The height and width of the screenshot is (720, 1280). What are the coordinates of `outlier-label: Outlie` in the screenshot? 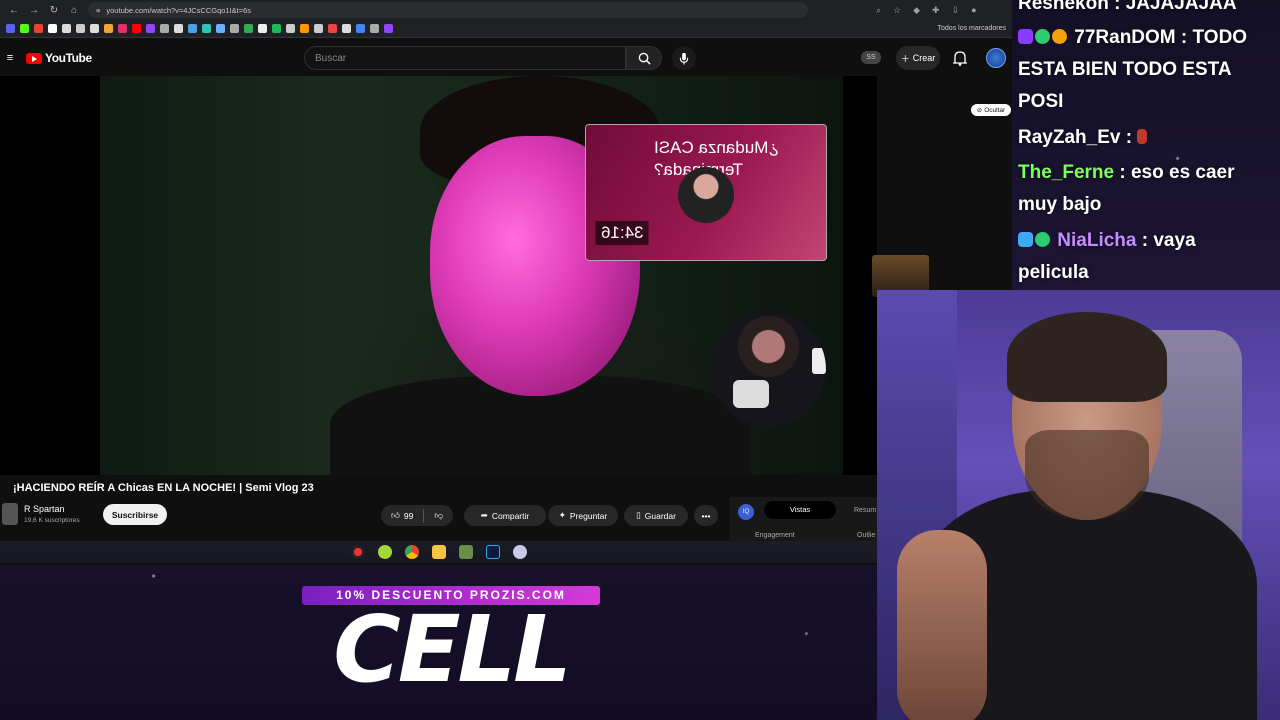 It's located at (866, 535).